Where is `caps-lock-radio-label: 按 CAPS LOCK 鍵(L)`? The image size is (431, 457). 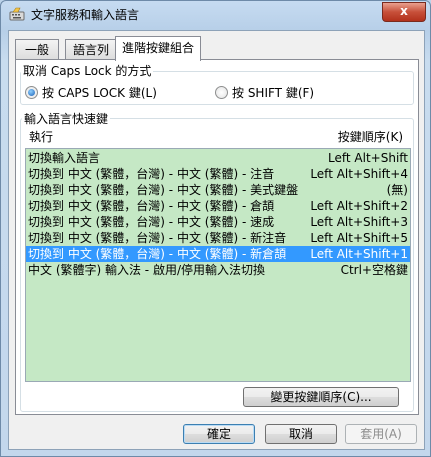 caps-lock-radio-label: 按 CAPS LOCK 鍵(L) is located at coordinates (99, 93).